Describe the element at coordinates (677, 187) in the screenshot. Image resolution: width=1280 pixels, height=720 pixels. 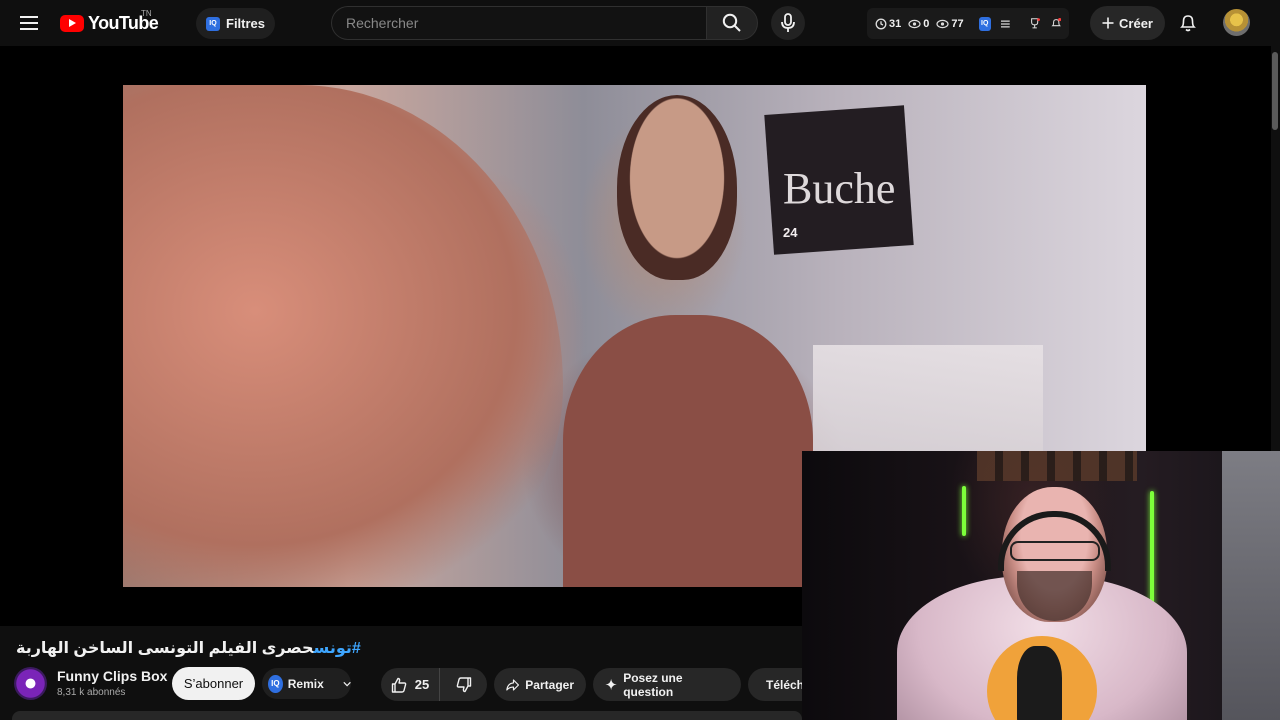
I see `actor-head` at that location.